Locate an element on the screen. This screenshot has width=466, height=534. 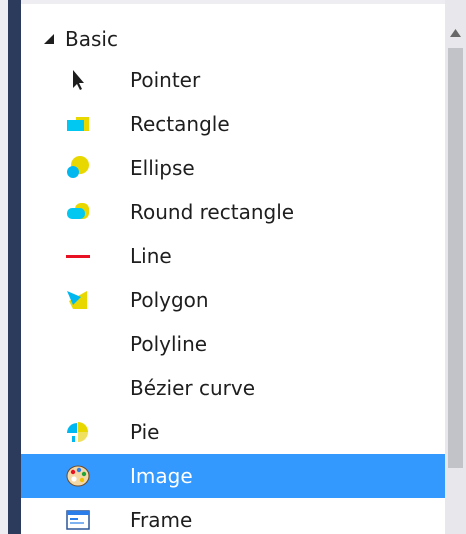
pie-icon is located at coordinates (77, 432).